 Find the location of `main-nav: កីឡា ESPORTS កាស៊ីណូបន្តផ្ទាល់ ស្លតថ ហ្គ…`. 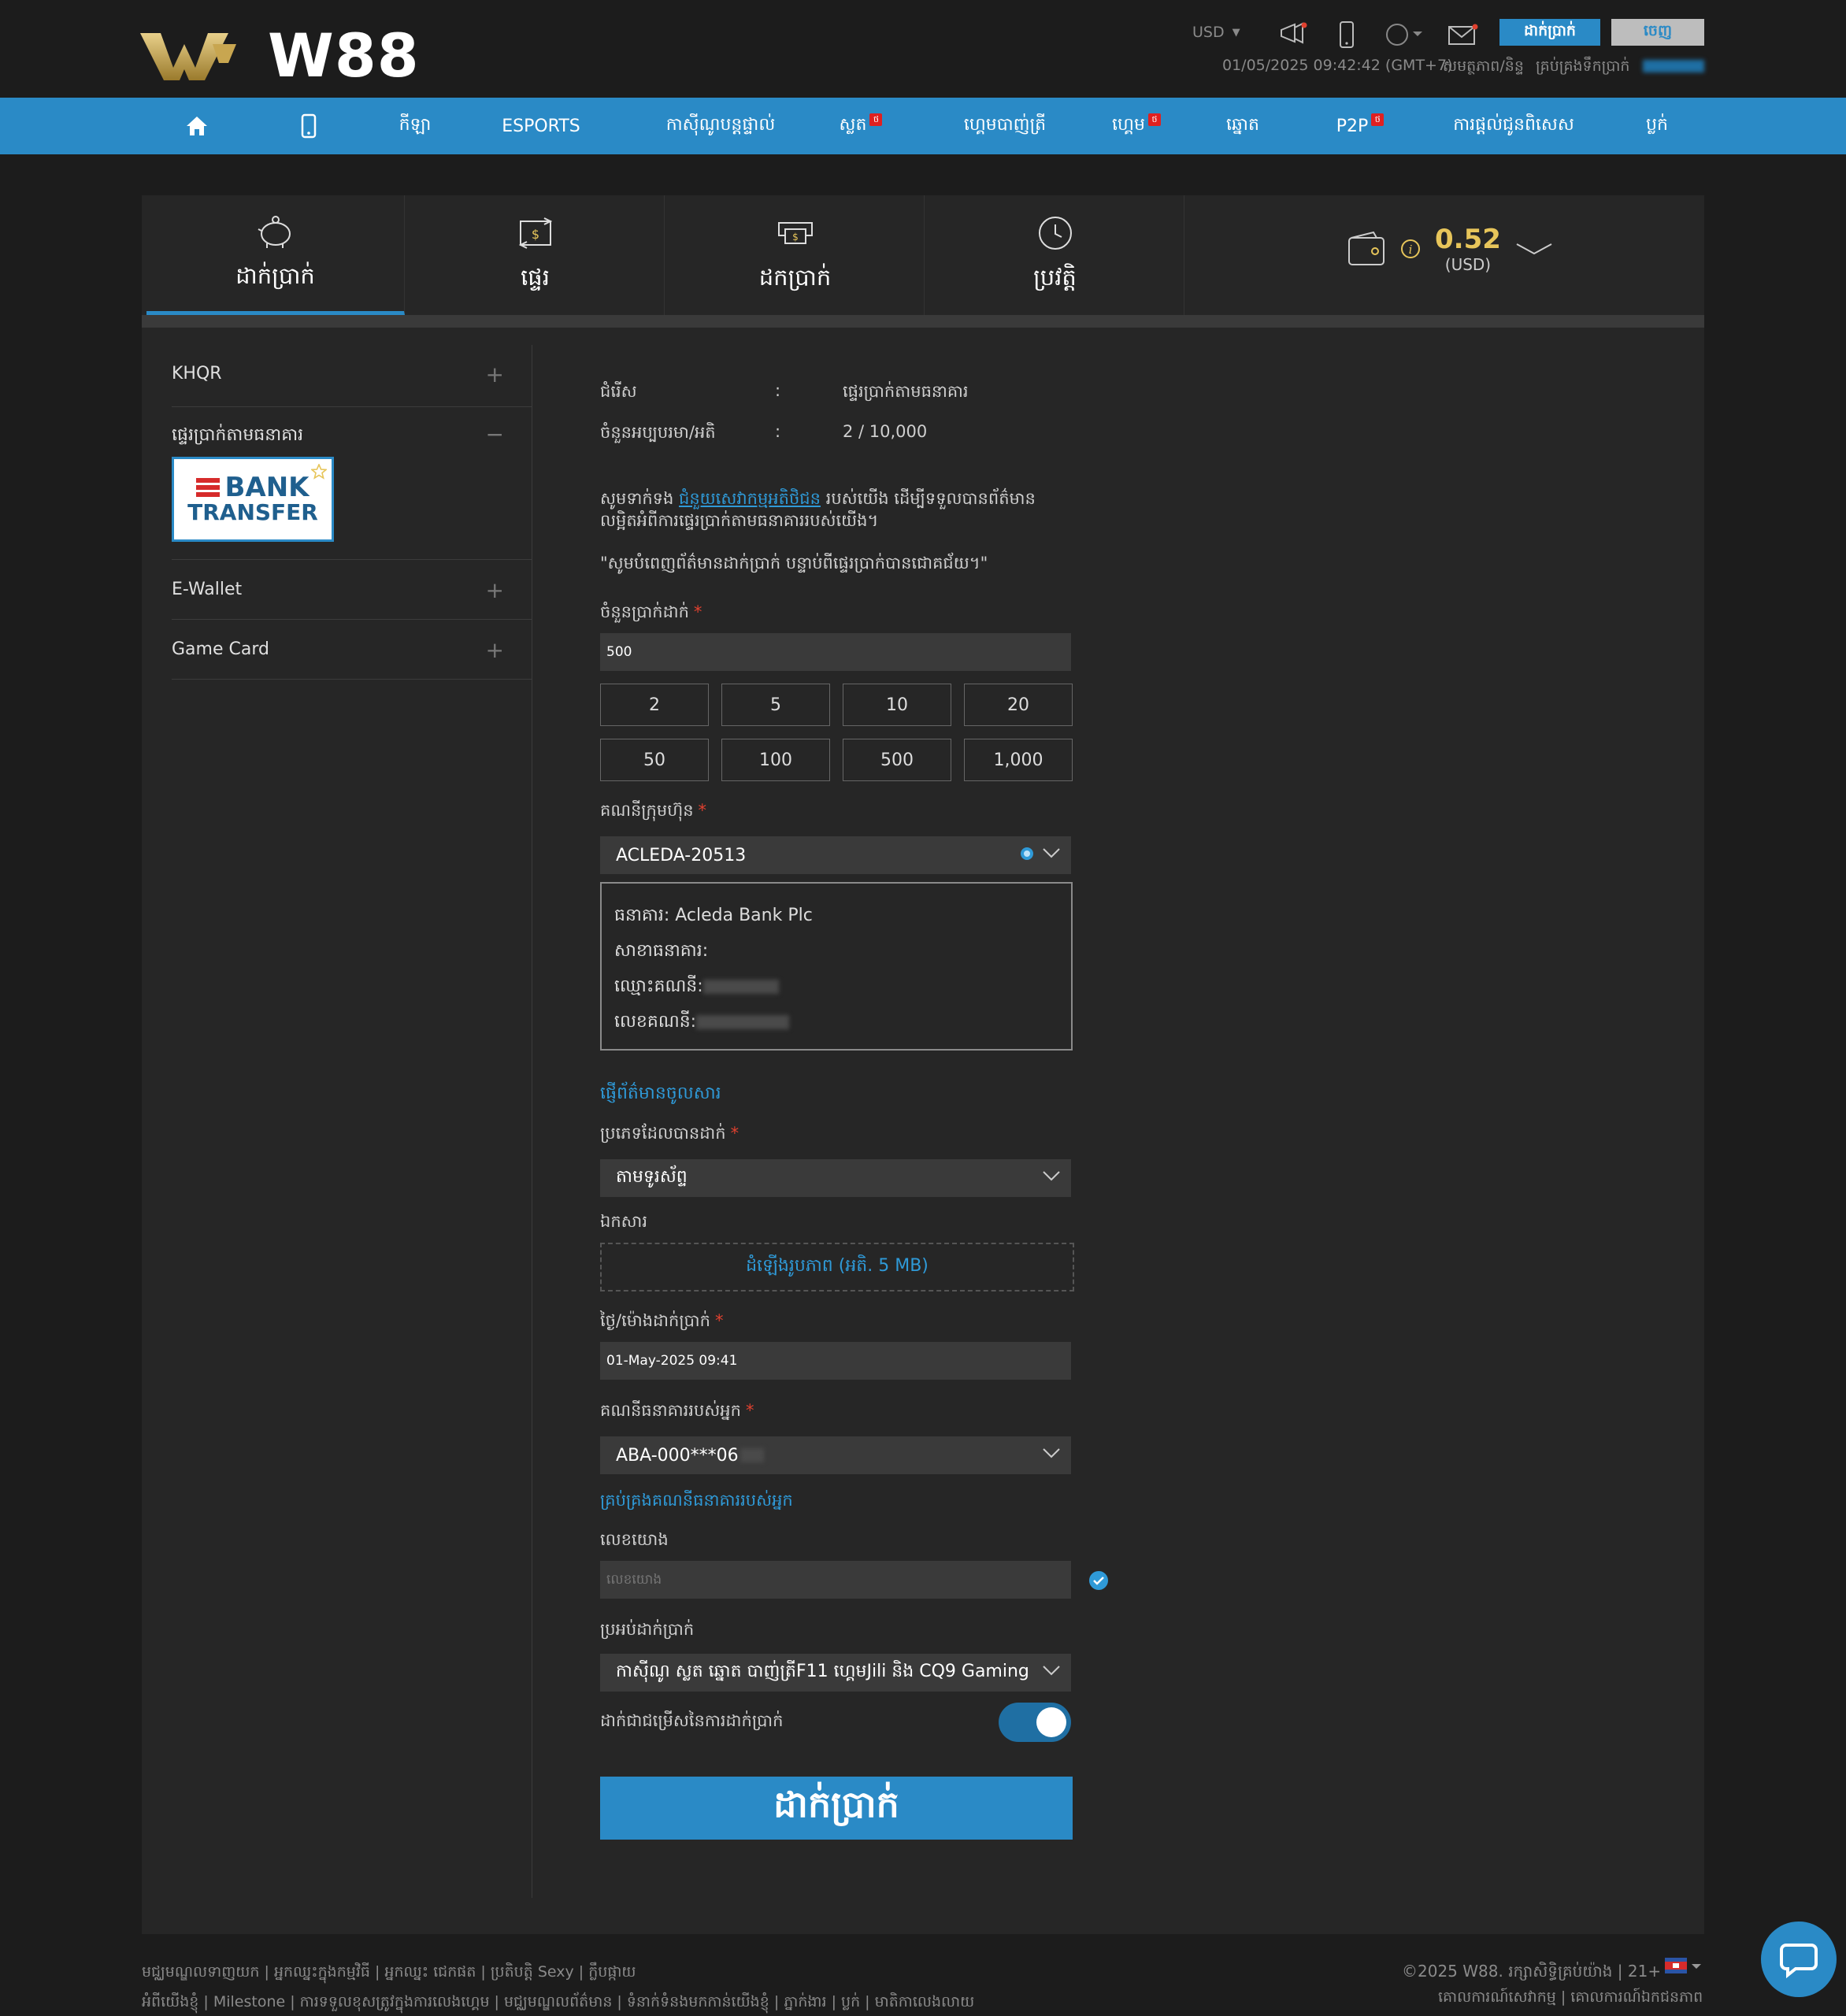

main-nav: កីឡា ESPORTS កាស៊ីណូបន្តផ្ទាល់ ស្លតថ ហ្គ… is located at coordinates (923, 126).